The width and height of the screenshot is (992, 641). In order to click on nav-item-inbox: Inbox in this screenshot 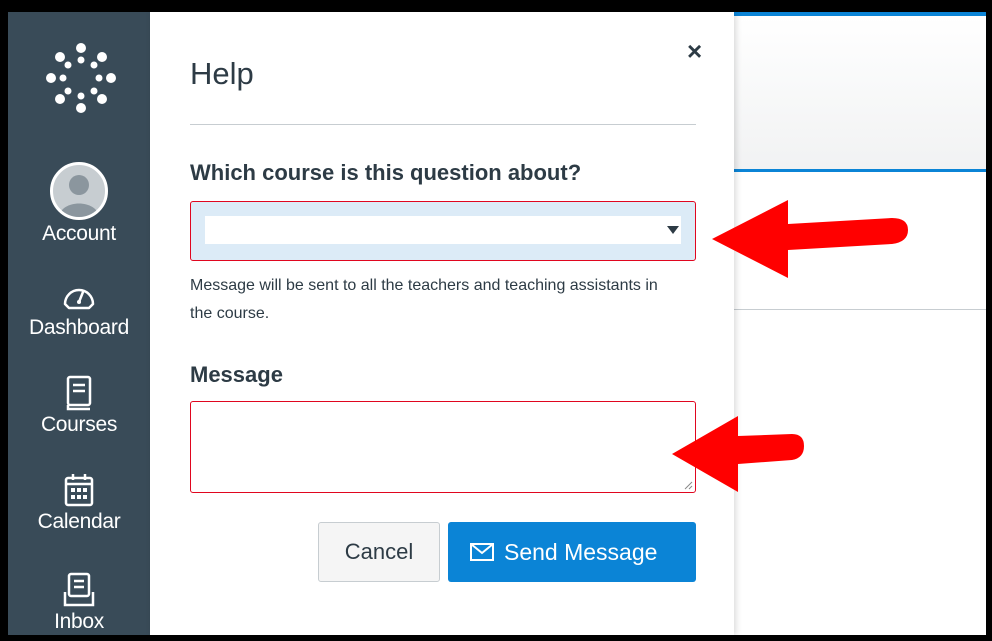, I will do `click(79, 603)`.